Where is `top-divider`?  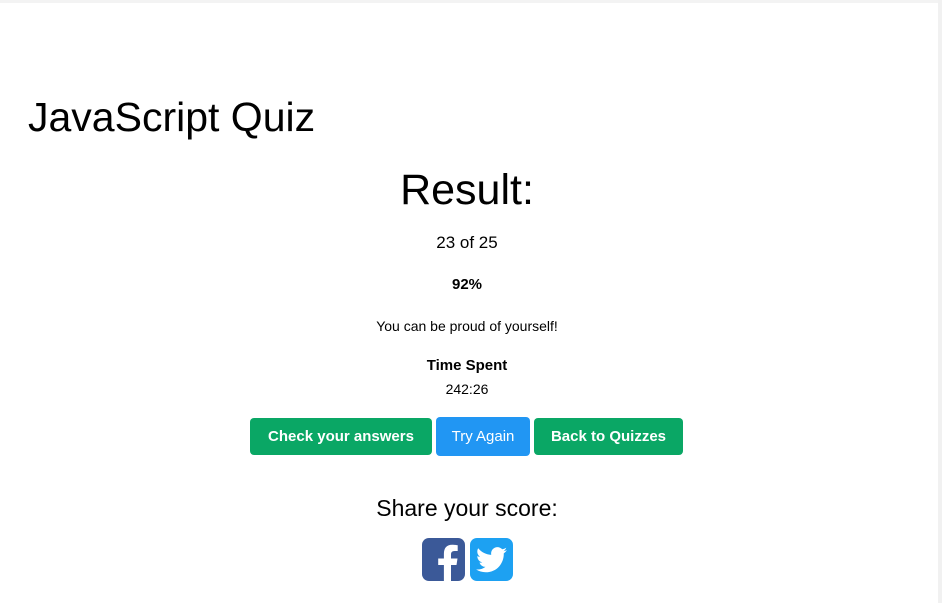 top-divider is located at coordinates (469, 1).